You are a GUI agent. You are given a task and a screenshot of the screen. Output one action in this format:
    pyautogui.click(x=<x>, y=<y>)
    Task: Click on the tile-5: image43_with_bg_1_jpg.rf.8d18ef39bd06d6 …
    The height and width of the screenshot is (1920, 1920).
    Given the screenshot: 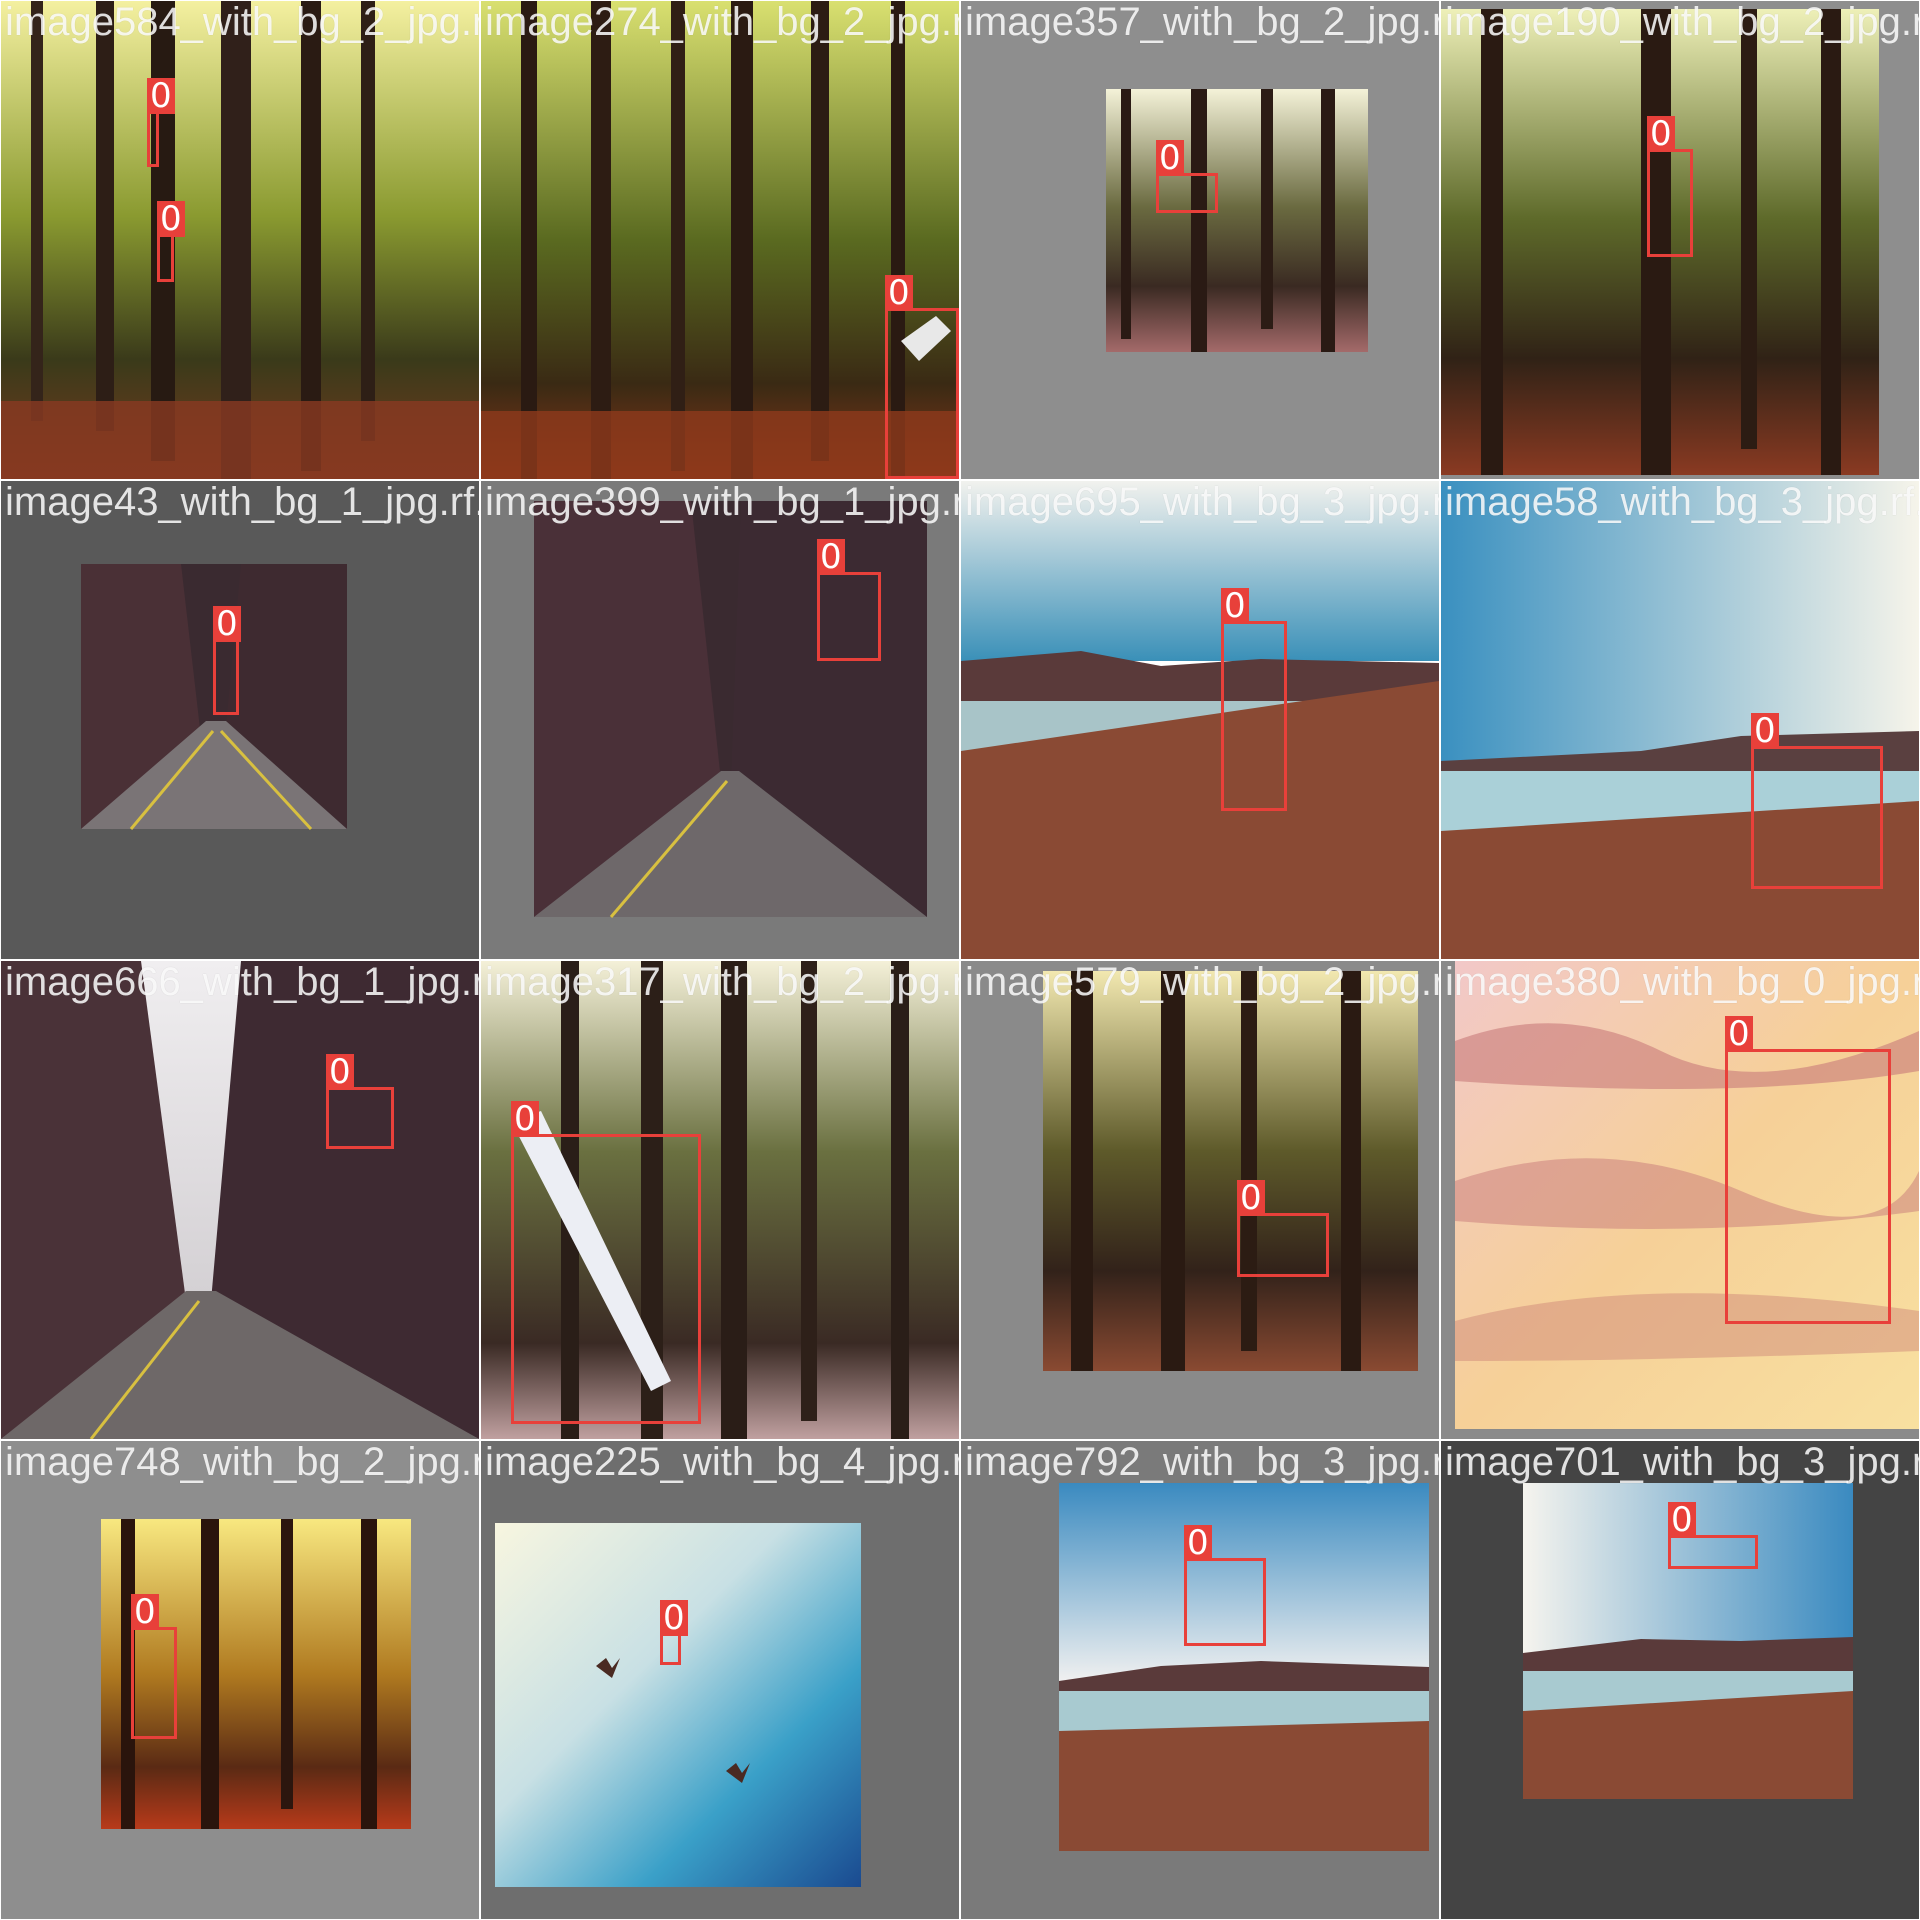 What is the action you would take?
    pyautogui.click(x=240, y=720)
    